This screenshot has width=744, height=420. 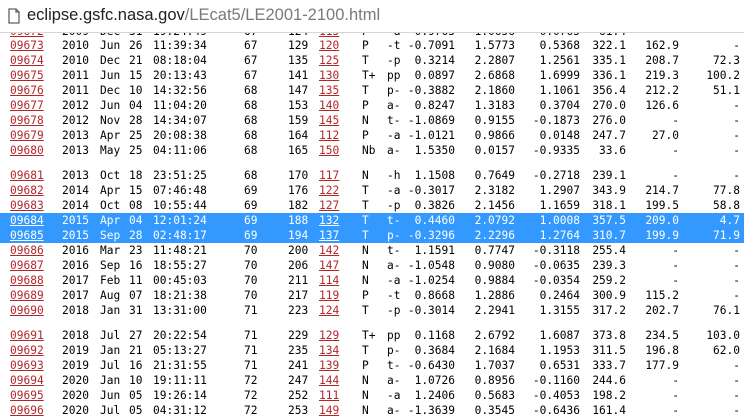 I want to click on saros-link: 144, so click(x=329, y=380).